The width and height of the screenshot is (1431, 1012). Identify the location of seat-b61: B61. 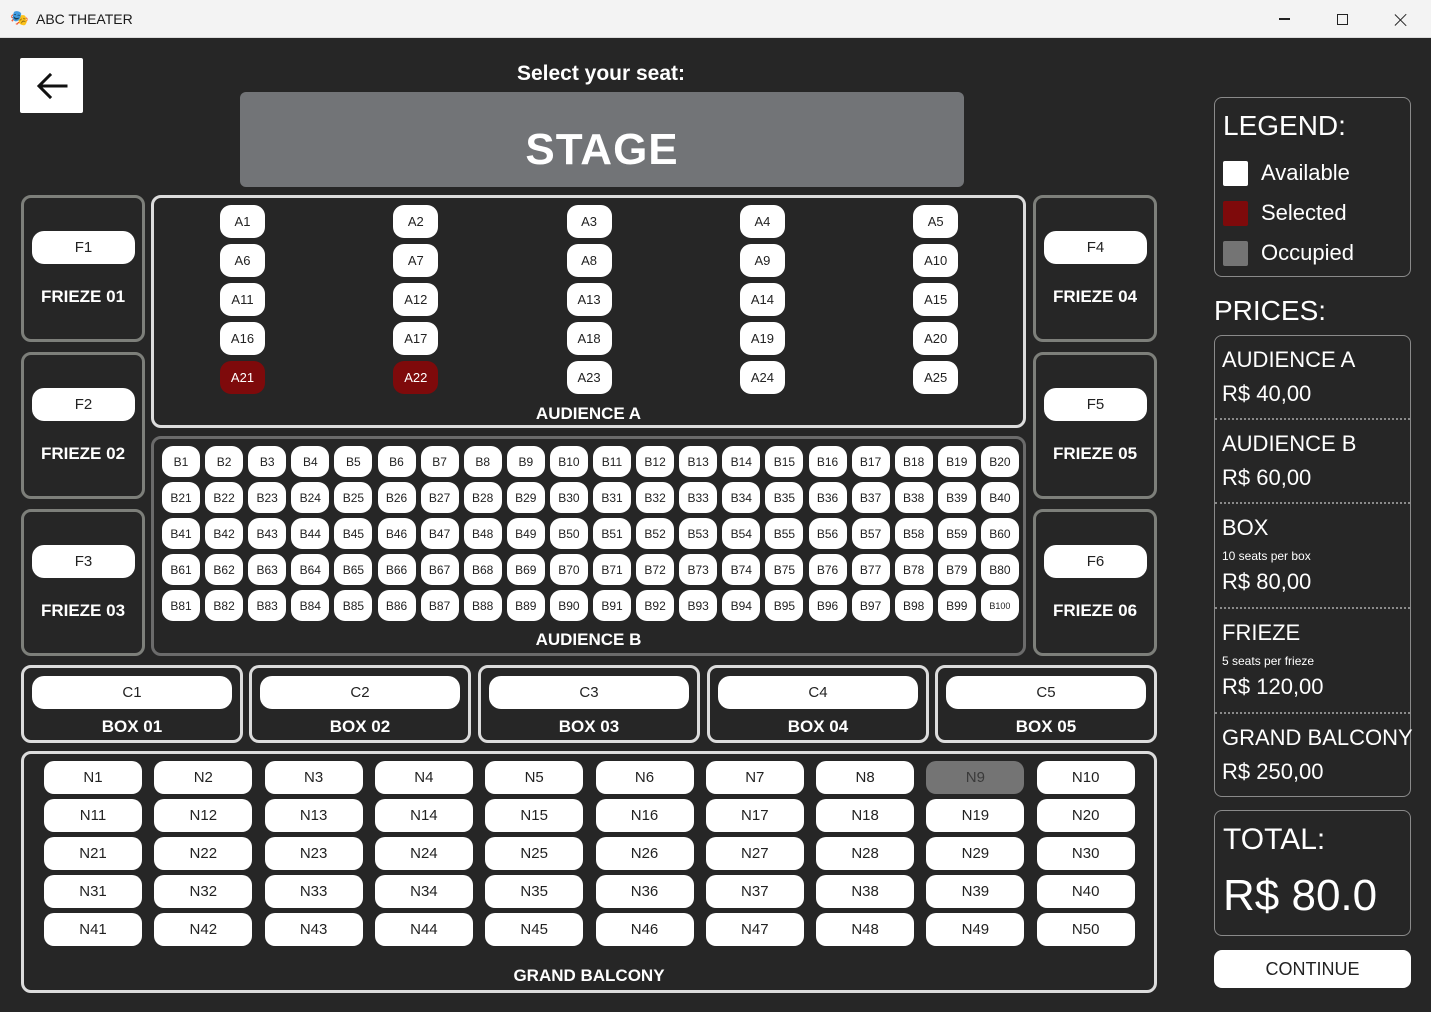
(181, 569).